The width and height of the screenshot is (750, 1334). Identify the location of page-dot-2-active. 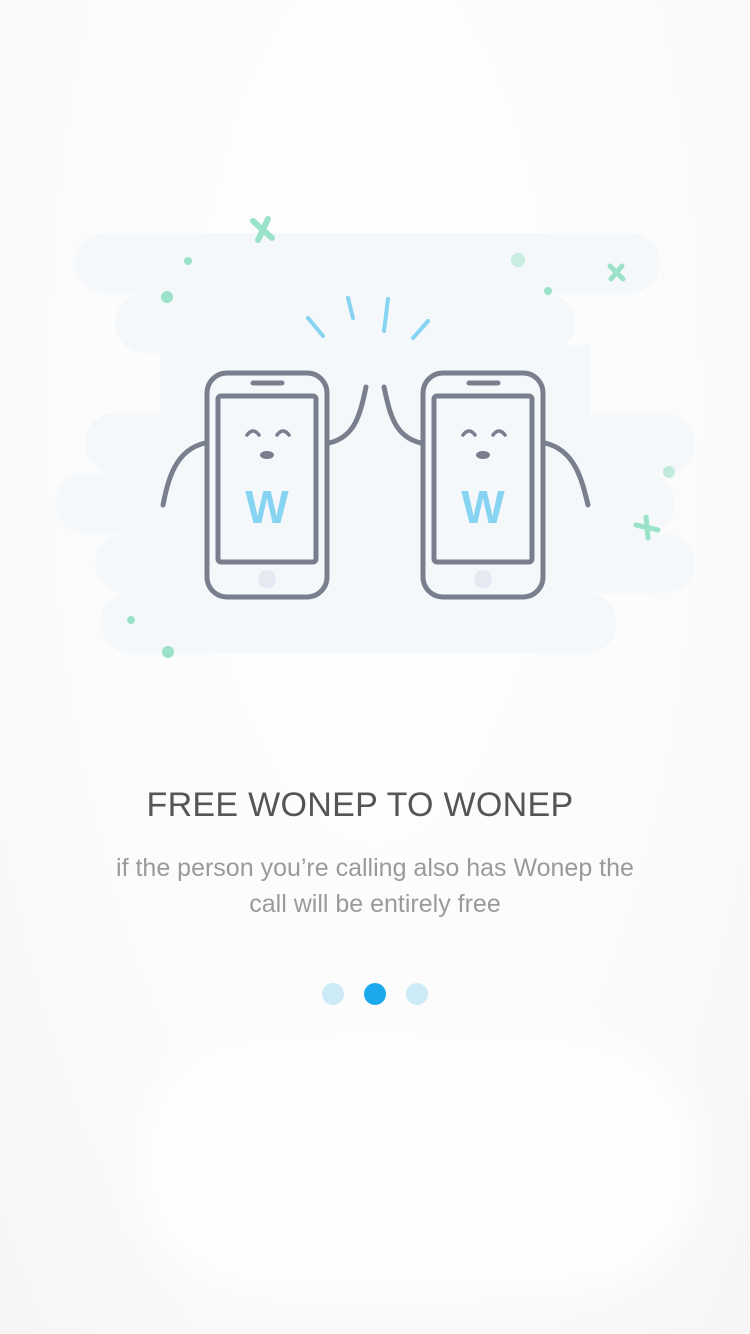
(375, 994).